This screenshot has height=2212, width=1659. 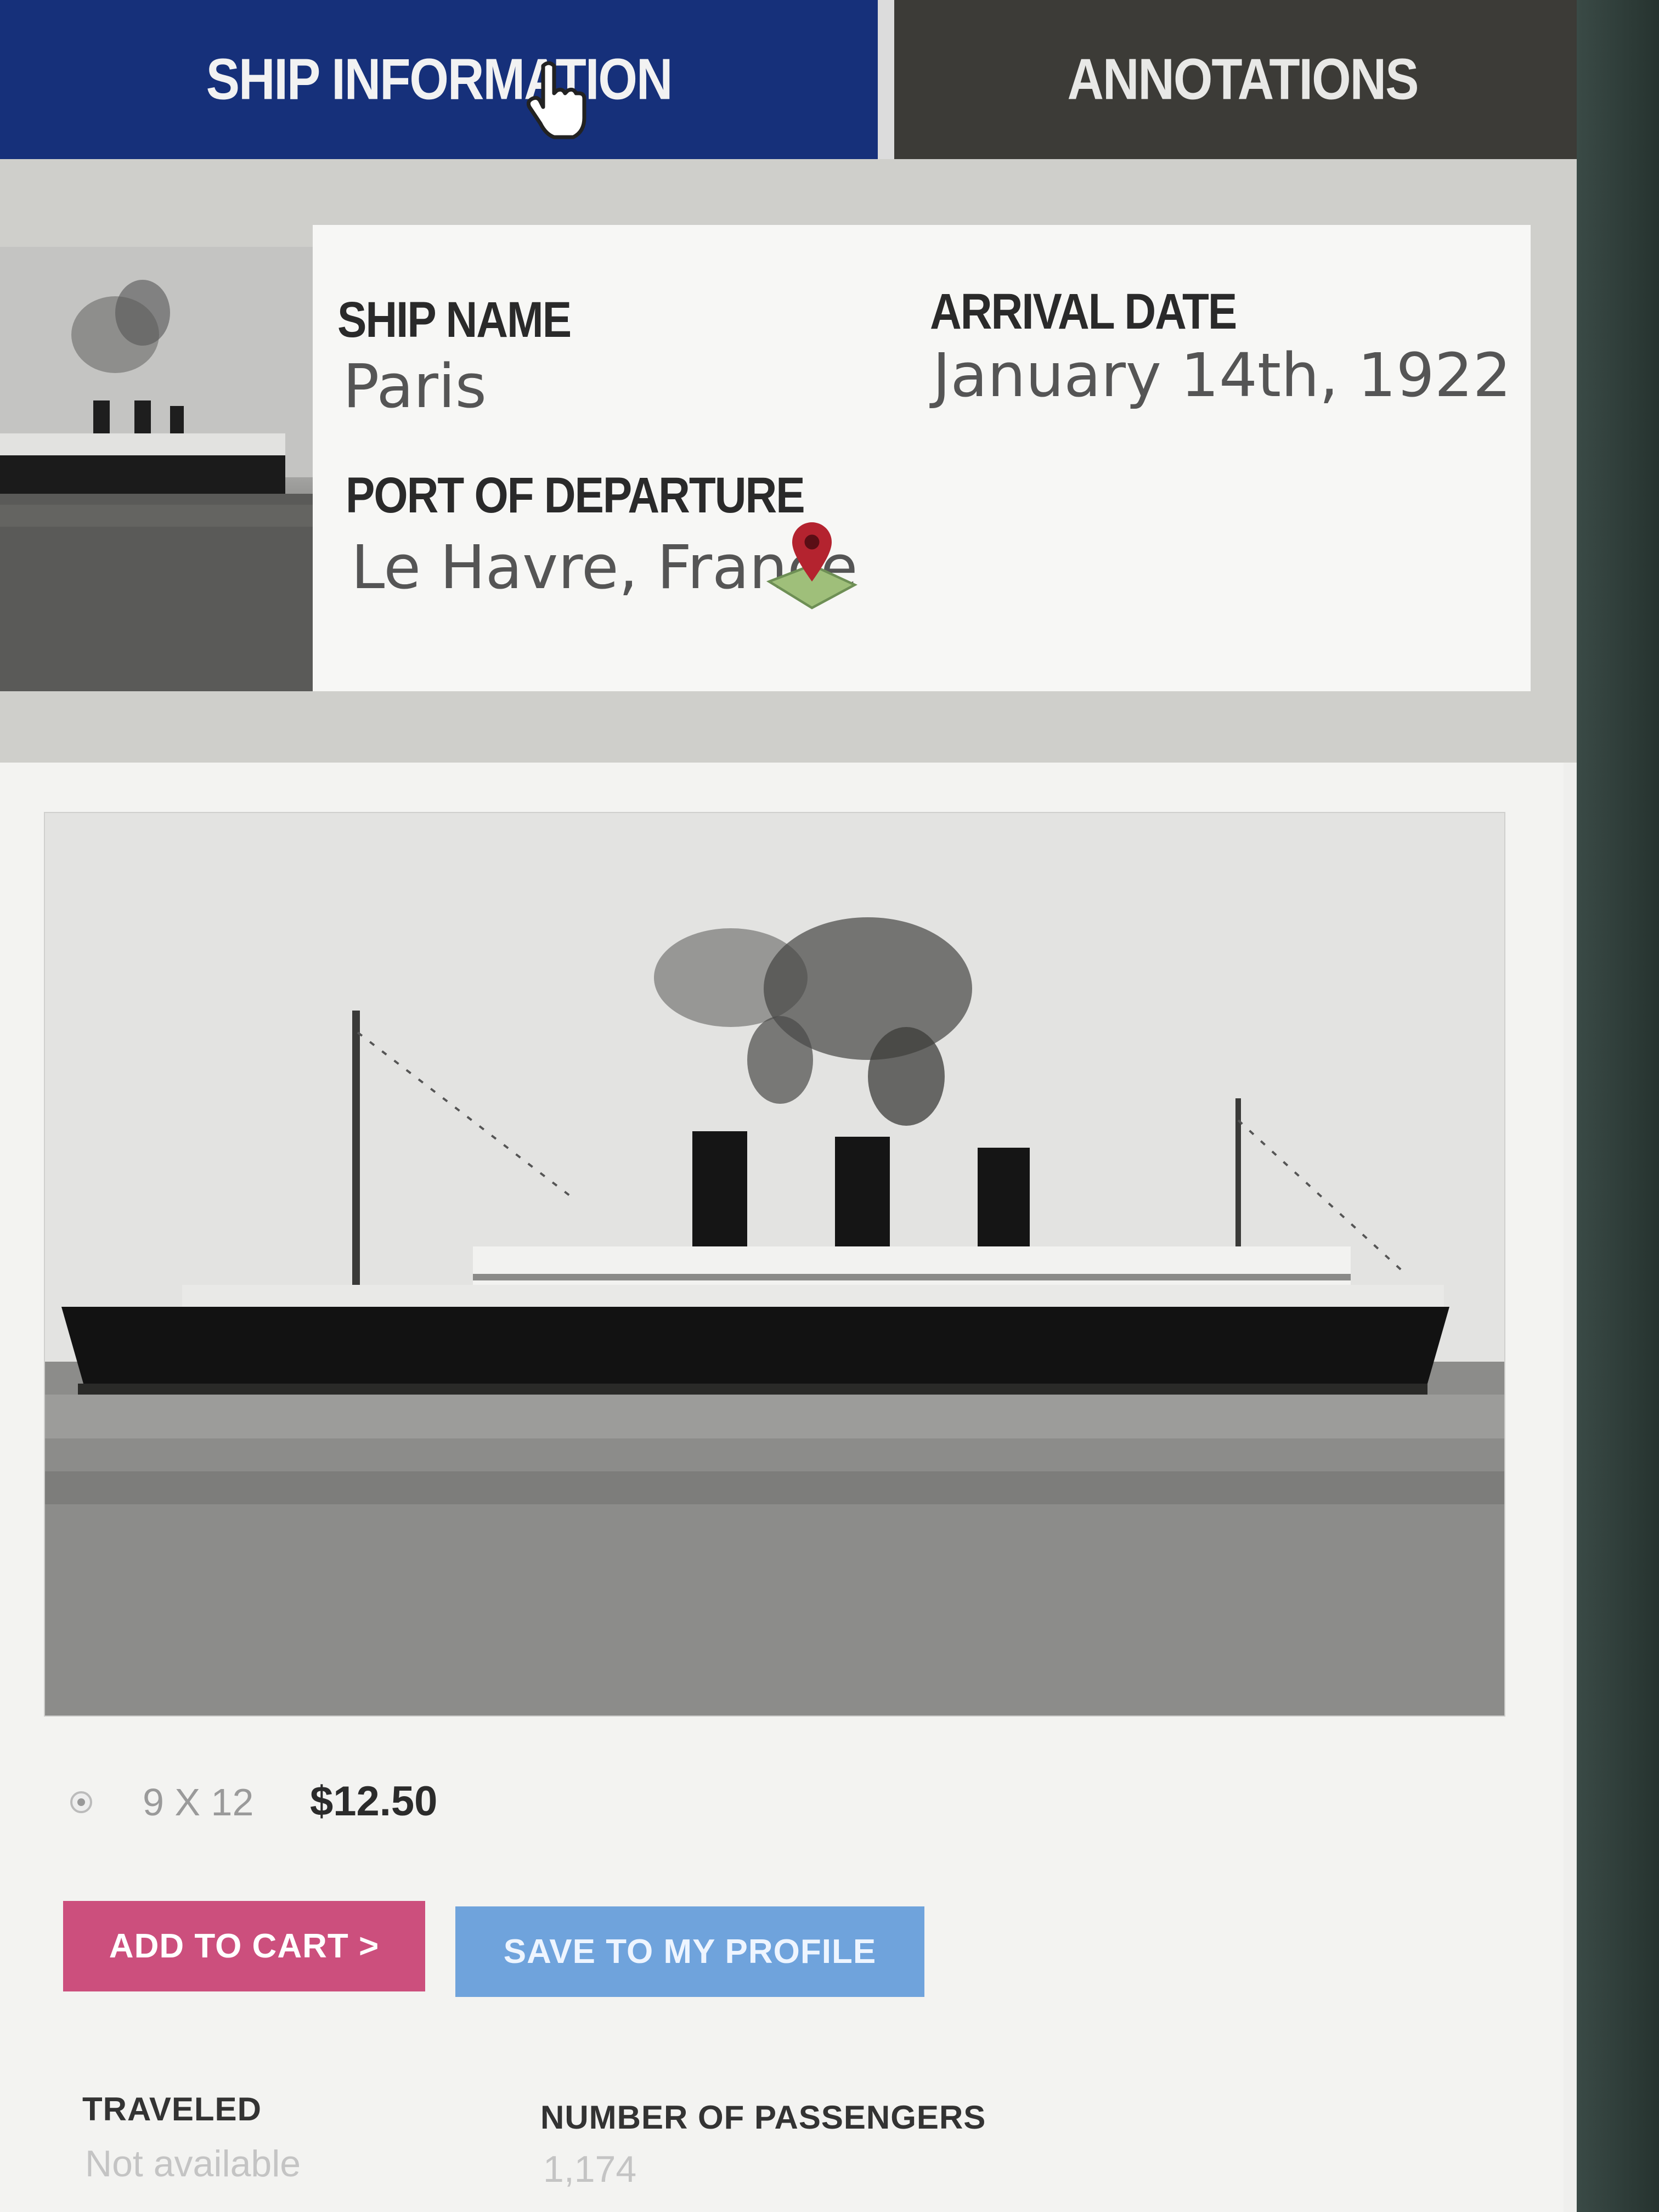 What do you see at coordinates (575, 495) in the screenshot?
I see `port-of-departure-label: PORT OF DEPARTURE` at bounding box center [575, 495].